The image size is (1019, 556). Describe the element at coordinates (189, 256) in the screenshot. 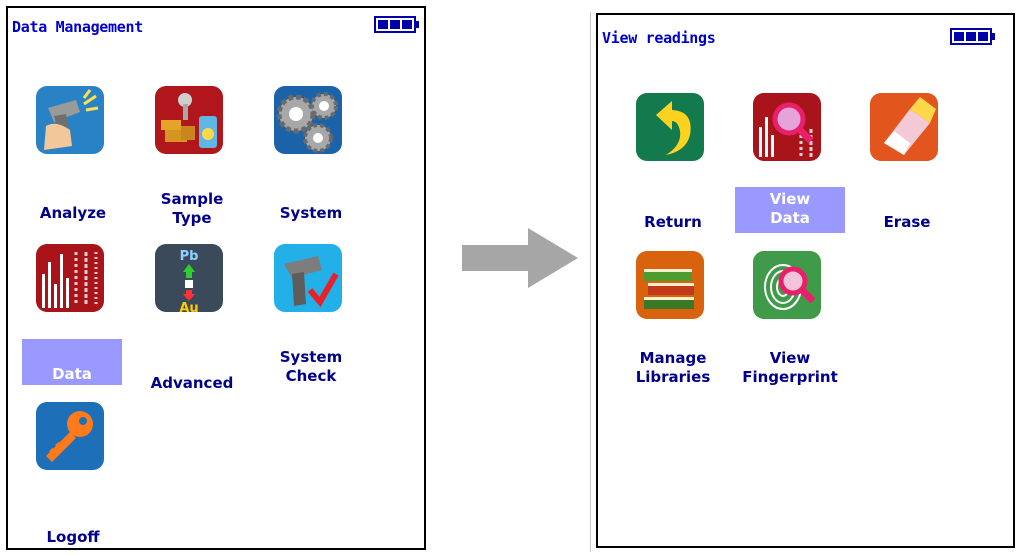

I see `pb-text: Pb` at that location.